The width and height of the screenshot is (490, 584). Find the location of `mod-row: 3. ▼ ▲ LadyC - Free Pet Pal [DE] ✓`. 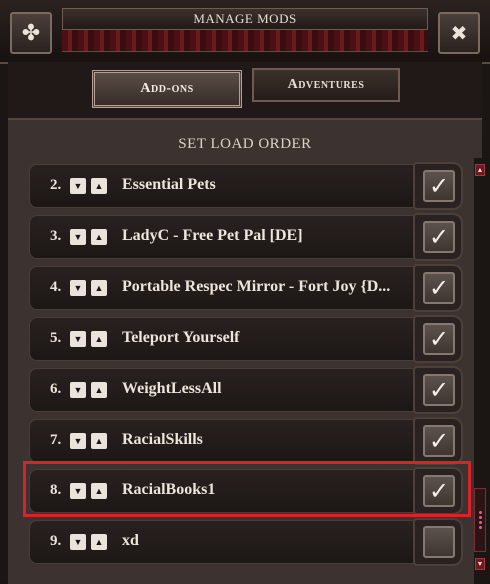

mod-row: 3. ▼ ▲ LadyC - Free Pet Pal [DE] ✓ is located at coordinates (246, 237).